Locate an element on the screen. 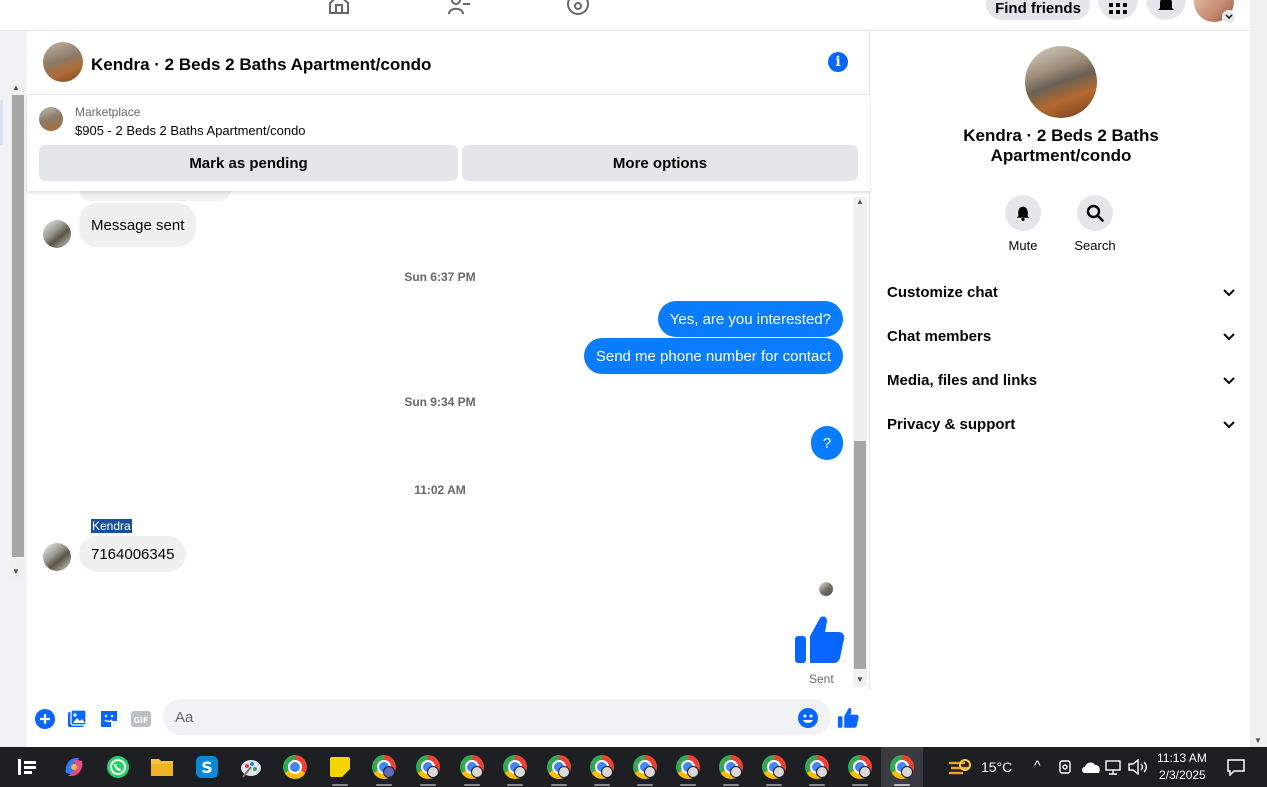 Image resolution: width=1267 pixels, height=787 pixels. message-bubble-partial is located at coordinates (155, 196).